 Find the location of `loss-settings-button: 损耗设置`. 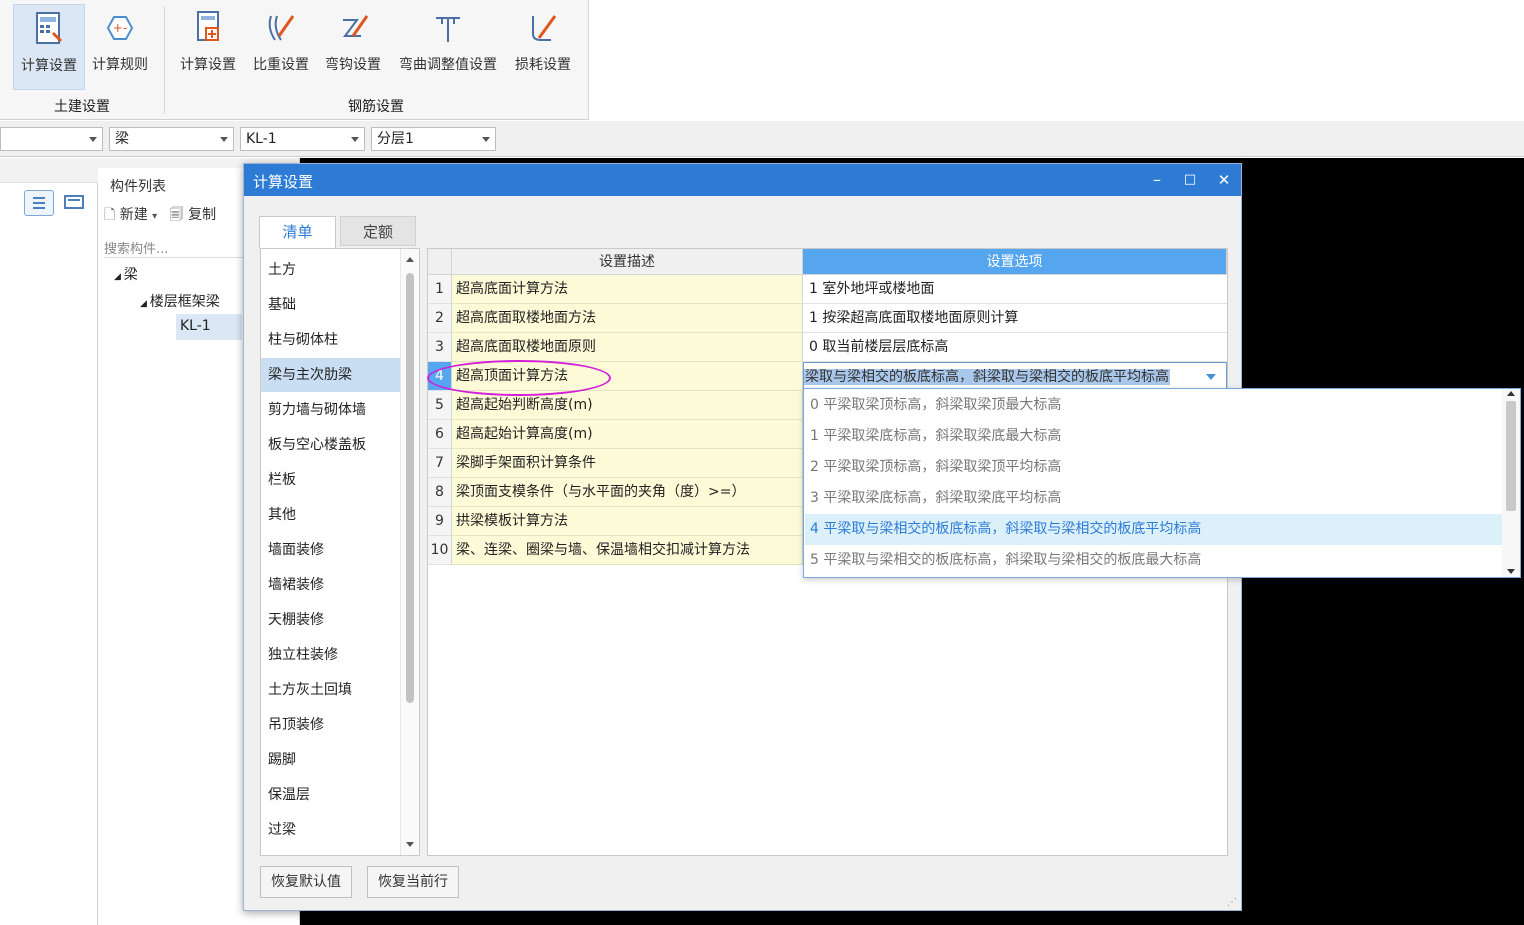

loss-settings-button: 损耗设置 is located at coordinates (543, 46).